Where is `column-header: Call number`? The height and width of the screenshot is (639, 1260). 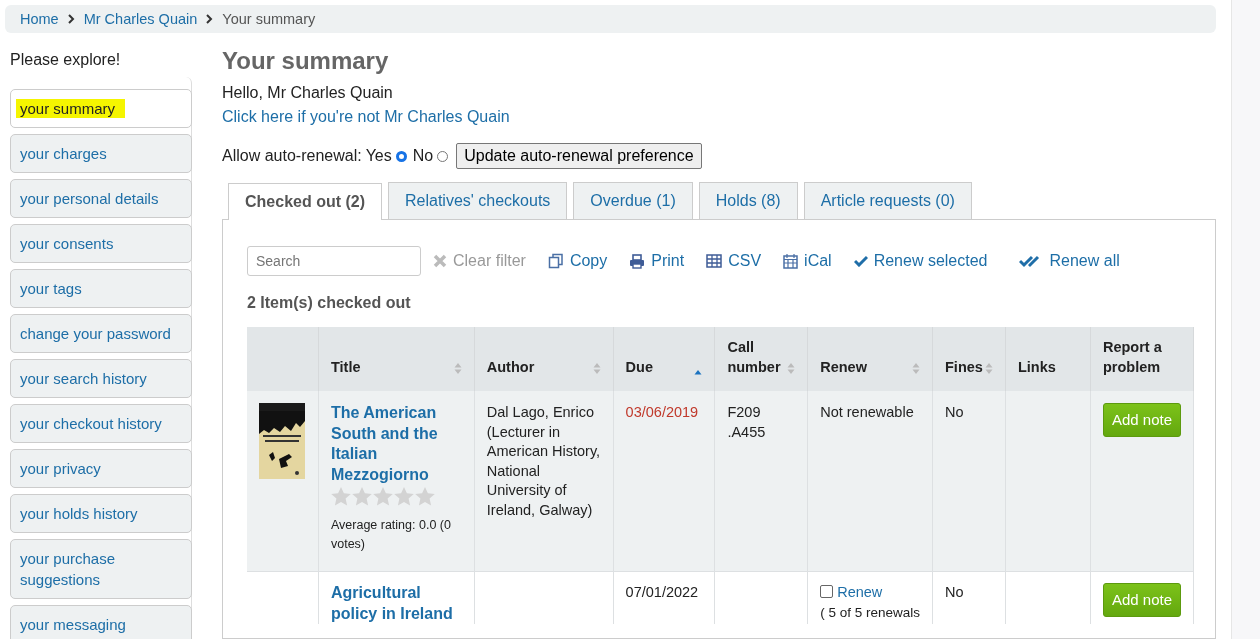 column-header: Call number is located at coordinates (761, 359).